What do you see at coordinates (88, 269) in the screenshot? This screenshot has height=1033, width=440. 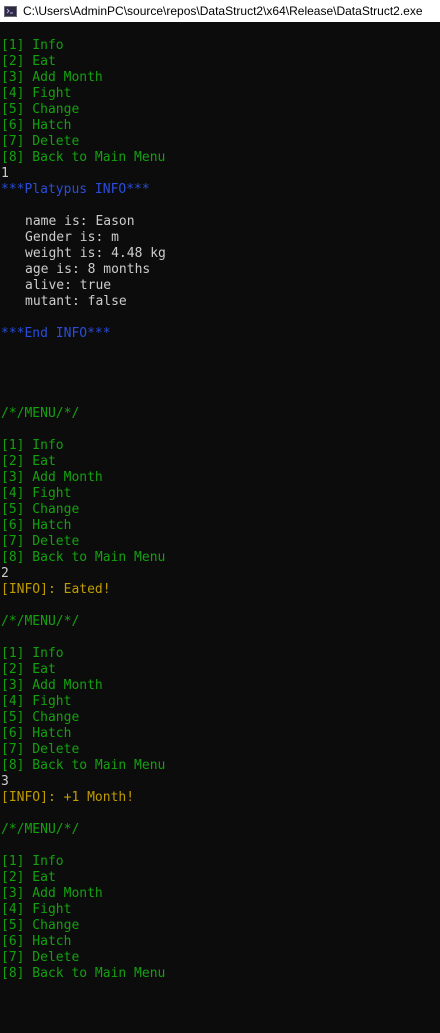 I see `info-age: age is: 8 months` at bounding box center [88, 269].